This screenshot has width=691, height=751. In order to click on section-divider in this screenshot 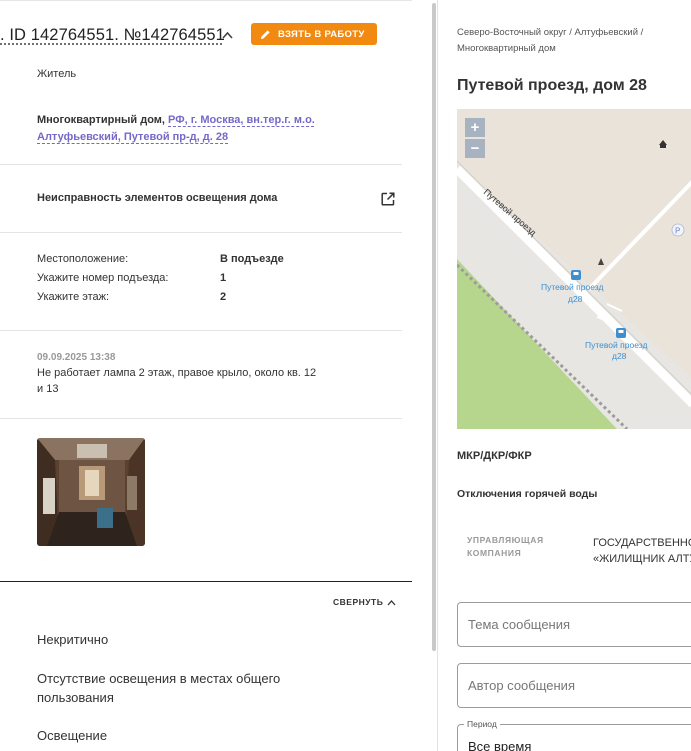, I will do `click(206, 581)`.